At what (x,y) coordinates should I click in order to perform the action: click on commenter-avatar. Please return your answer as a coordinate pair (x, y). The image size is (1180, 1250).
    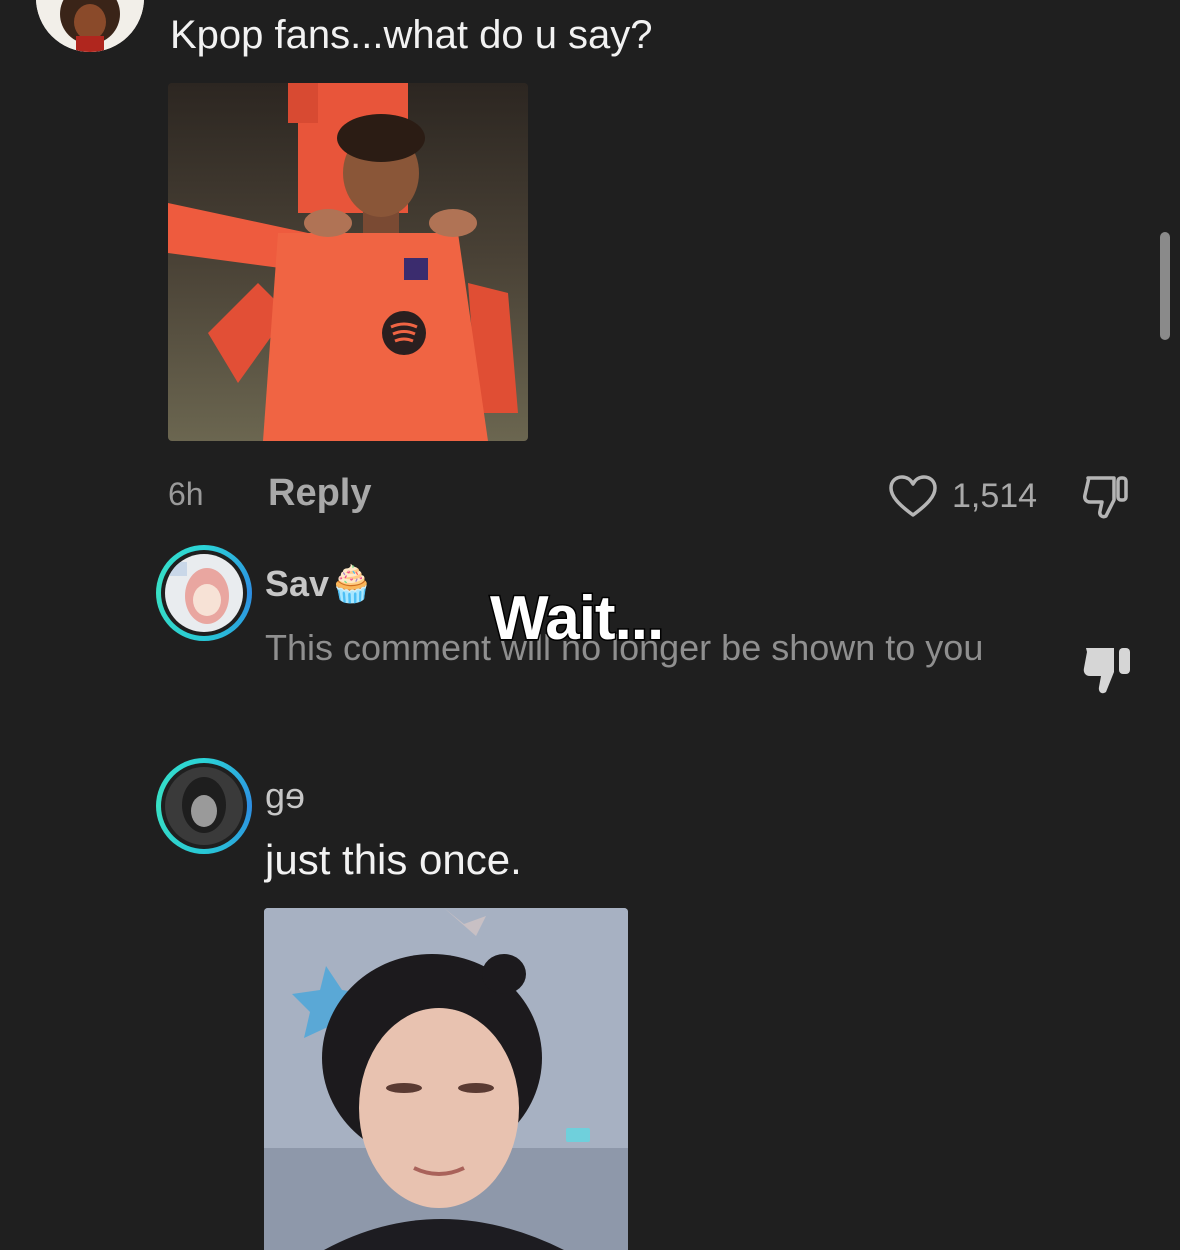
    Looking at the image, I should click on (90, 26).